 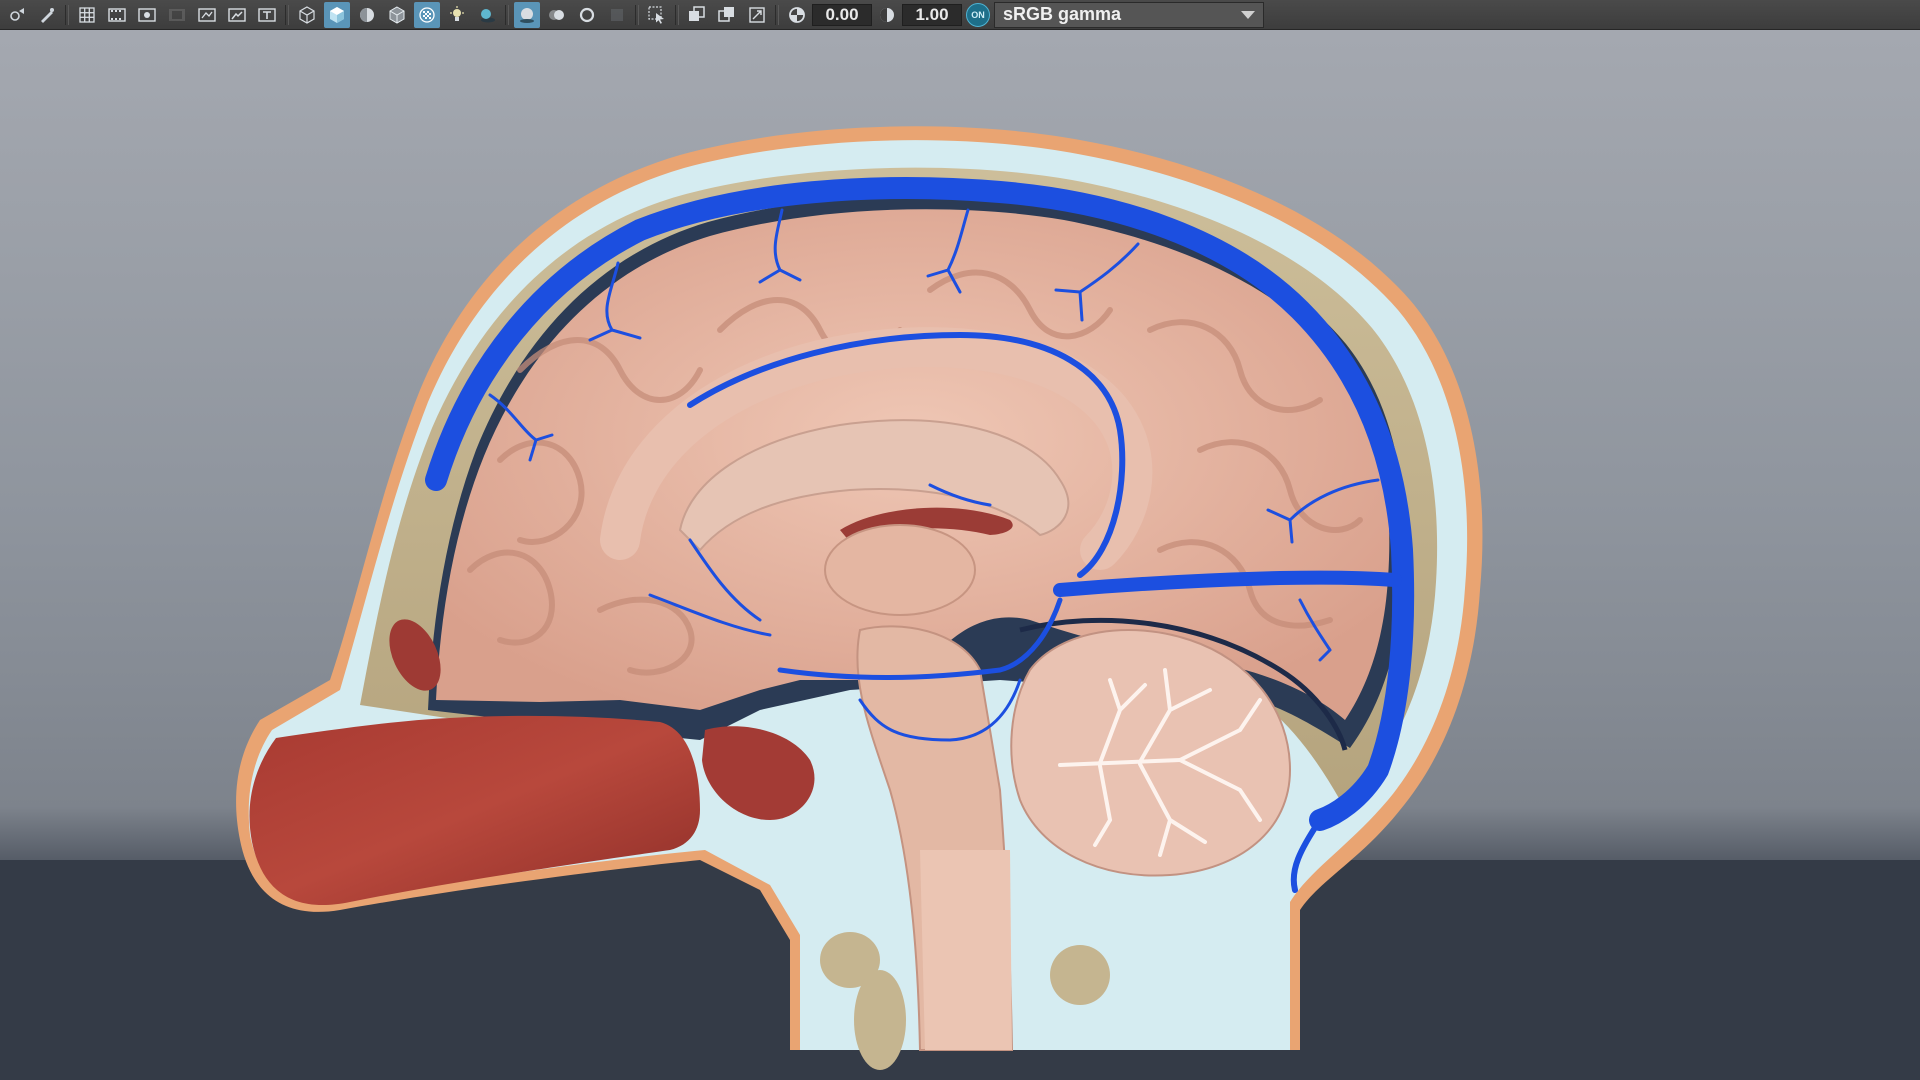 What do you see at coordinates (657, 15) in the screenshot?
I see `isolate-select-icon` at bounding box center [657, 15].